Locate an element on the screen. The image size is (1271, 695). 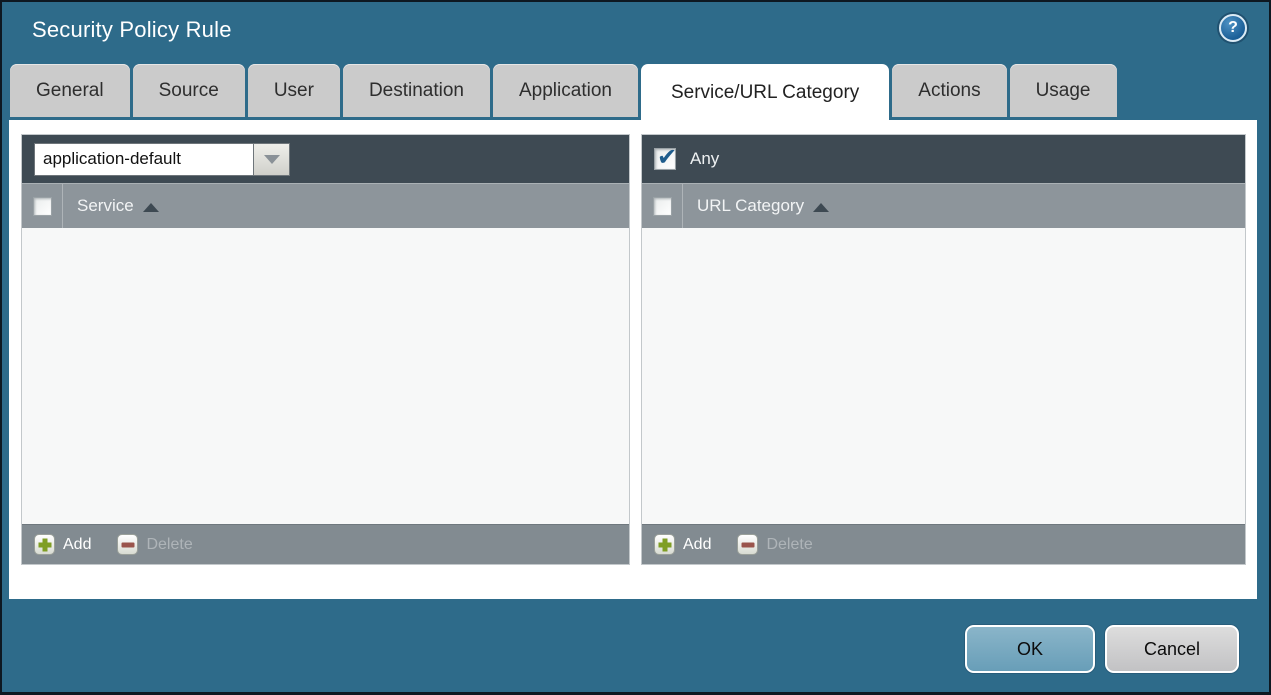
tab-actions: Actions is located at coordinates (949, 90).